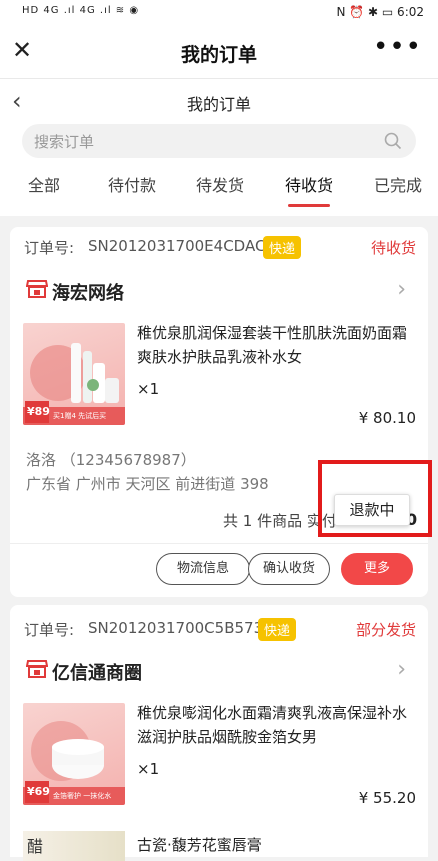 The width and height of the screenshot is (438, 861). I want to click on order-number: SN2012031700E4CDAC, so click(177, 246).